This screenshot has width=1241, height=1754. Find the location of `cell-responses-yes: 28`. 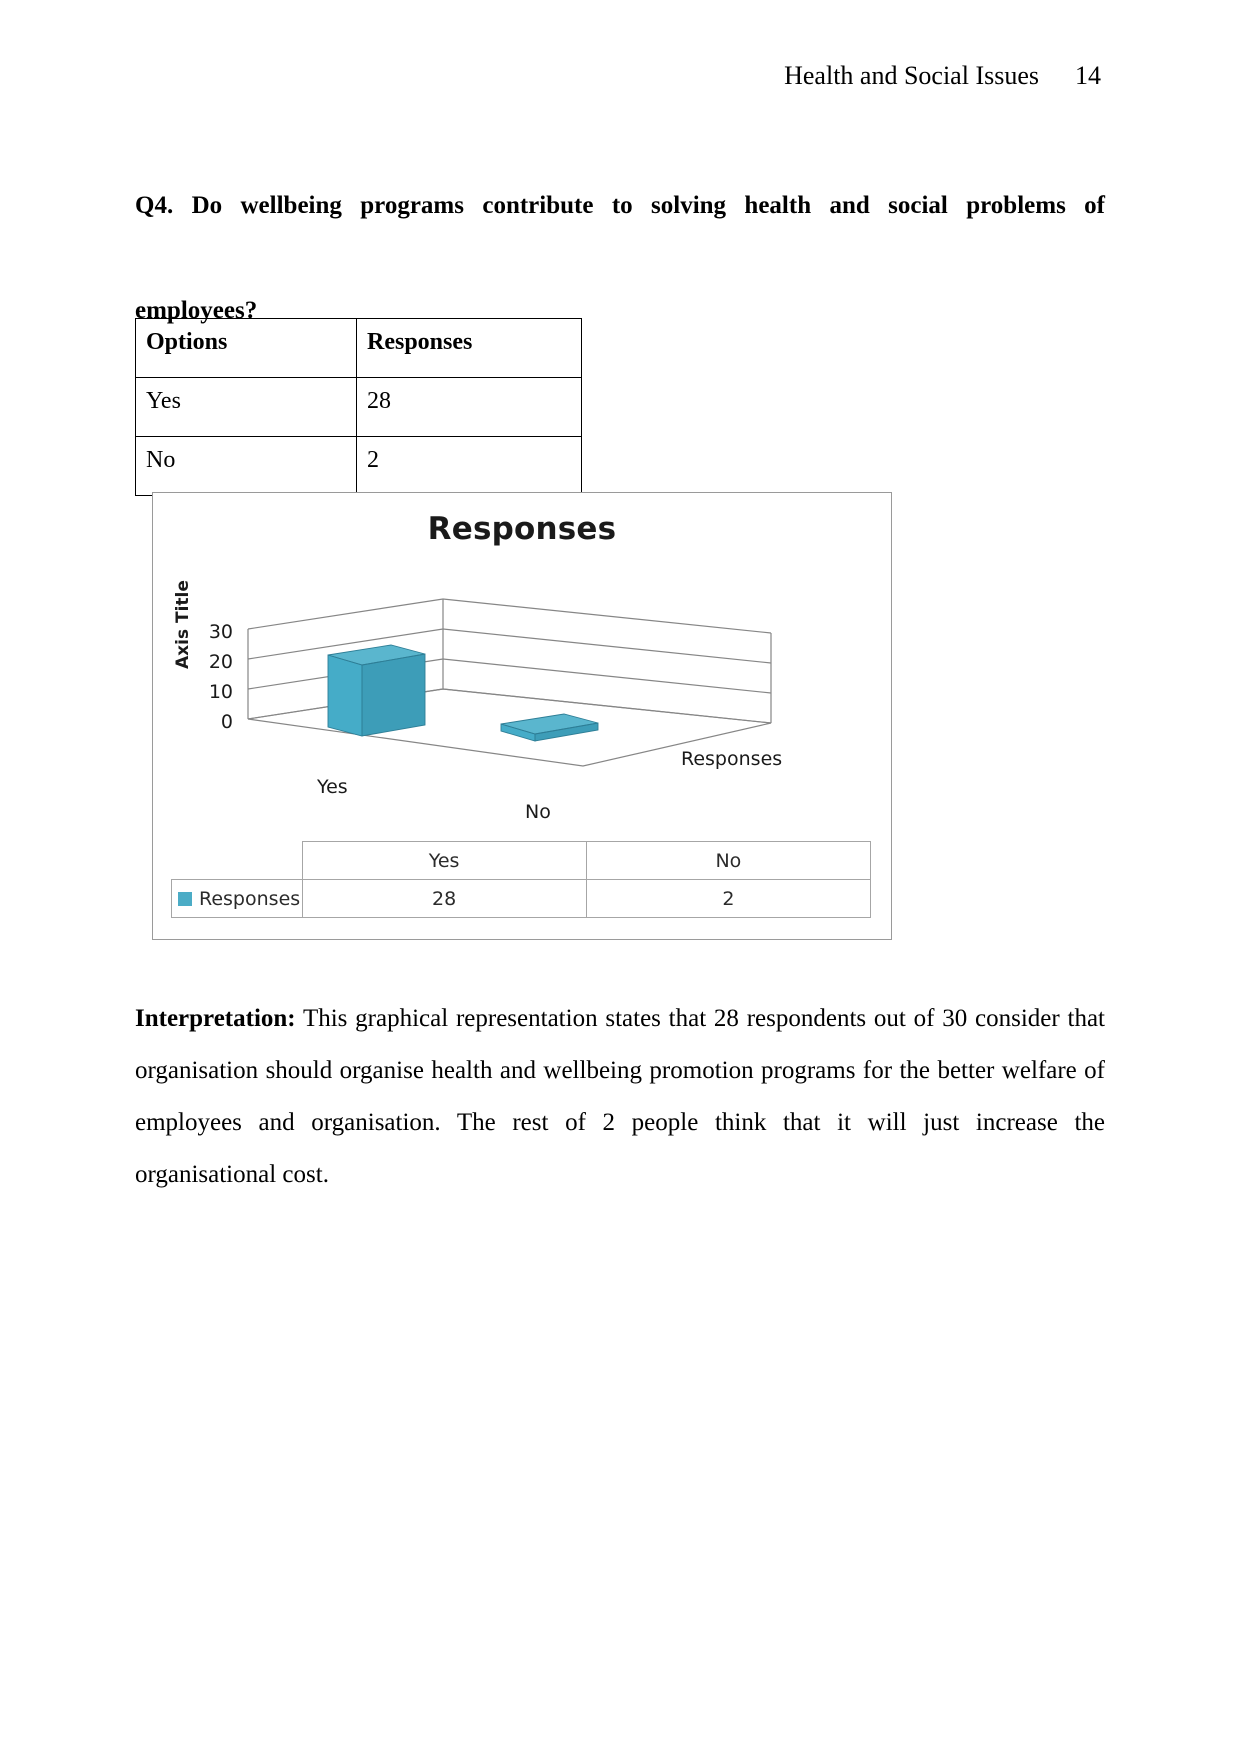

cell-responses-yes: 28 is located at coordinates (469, 407).